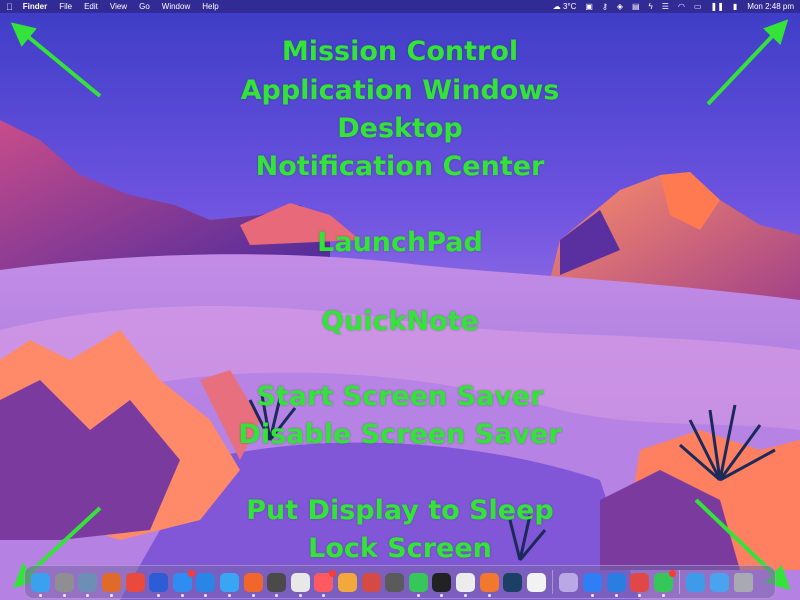  I want to click on dock-app-terminal, so click(442, 584).